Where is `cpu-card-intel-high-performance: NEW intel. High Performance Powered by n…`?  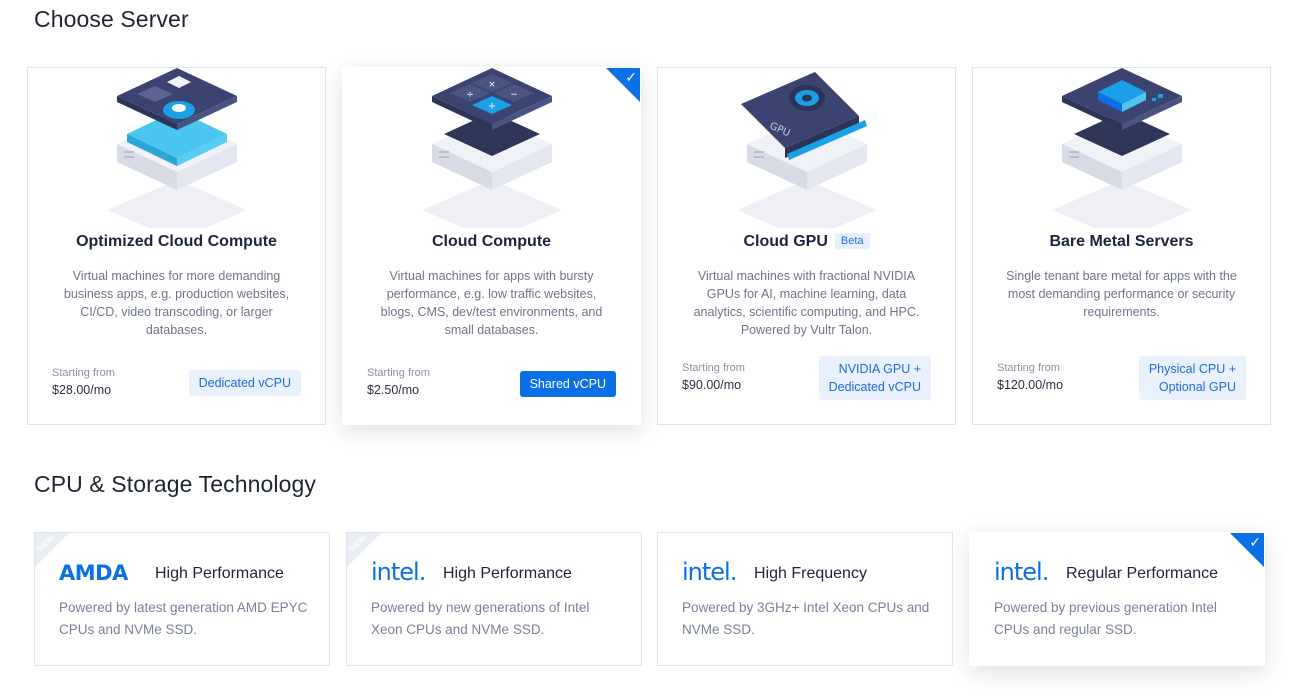 cpu-card-intel-high-performance: NEW intel. High Performance Powered by n… is located at coordinates (494, 599).